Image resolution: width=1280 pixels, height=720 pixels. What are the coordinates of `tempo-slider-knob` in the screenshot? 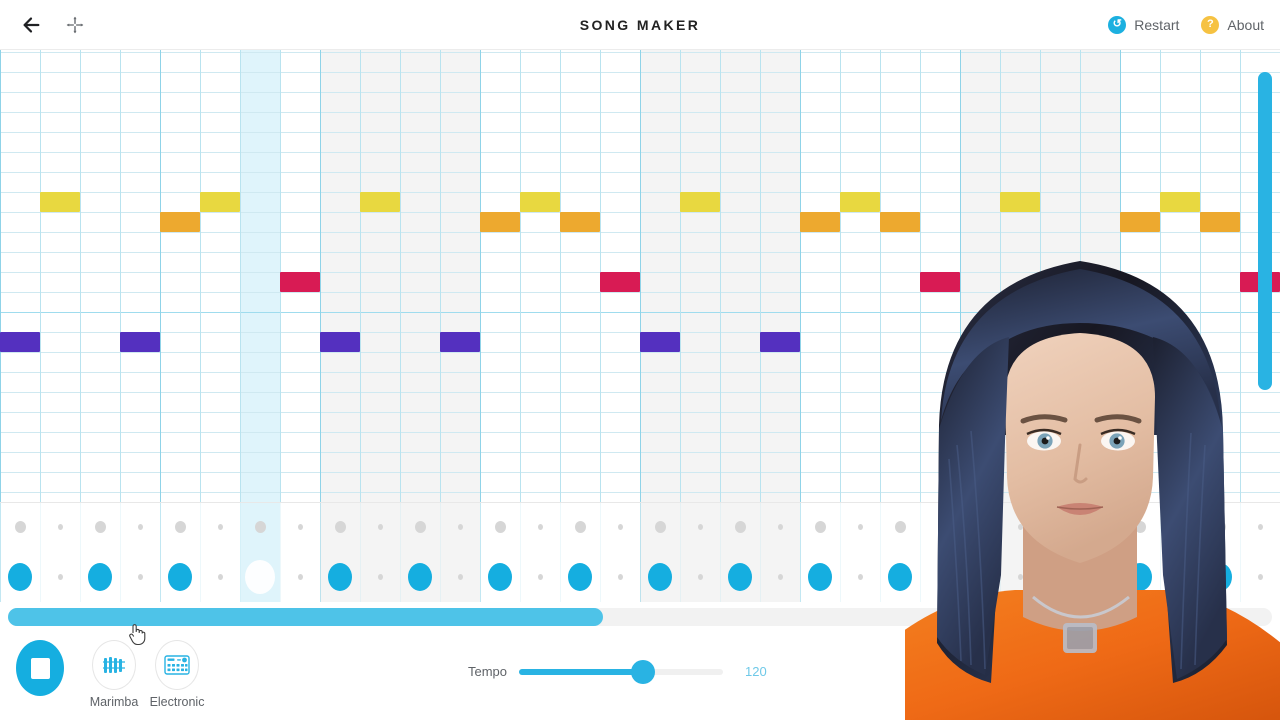 It's located at (643, 671).